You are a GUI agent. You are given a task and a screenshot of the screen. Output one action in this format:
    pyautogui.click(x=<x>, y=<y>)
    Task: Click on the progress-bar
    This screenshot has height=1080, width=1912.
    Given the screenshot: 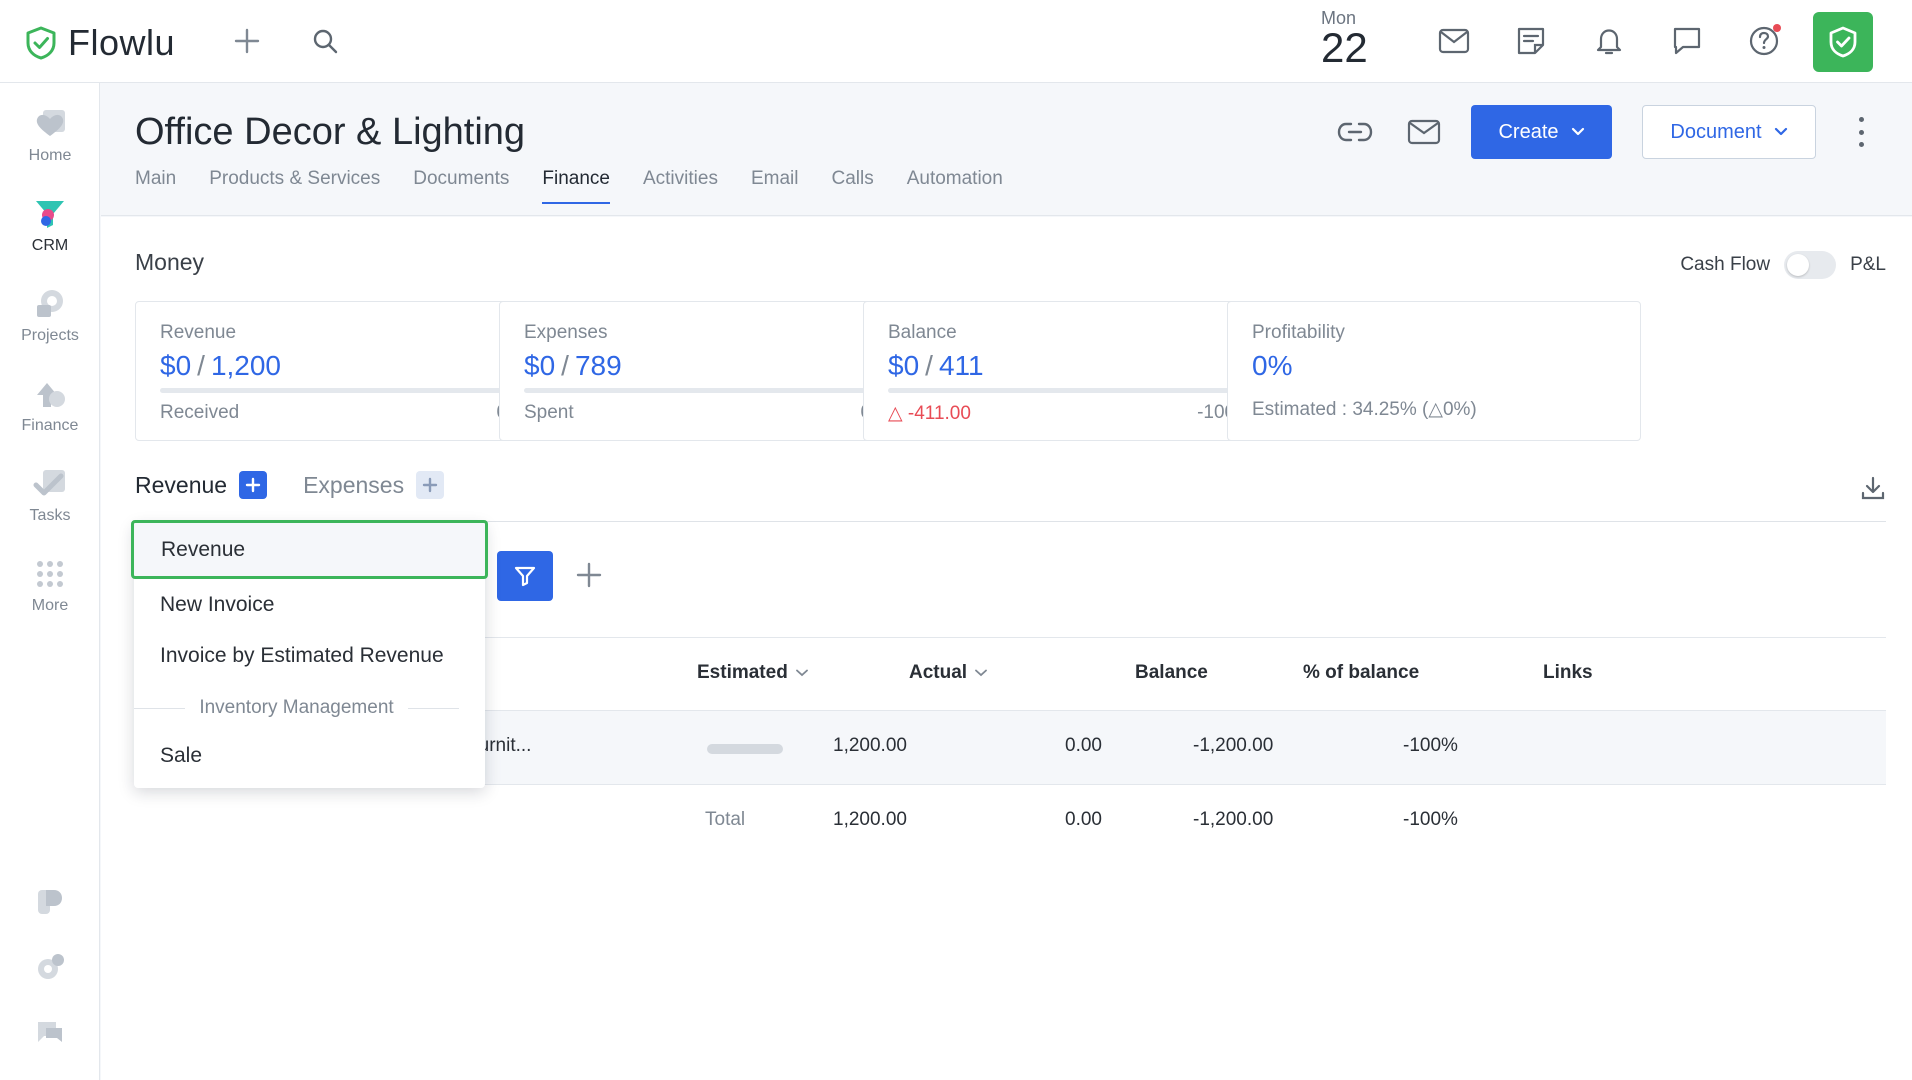 What is the action you would take?
    pyautogui.click(x=706, y=390)
    